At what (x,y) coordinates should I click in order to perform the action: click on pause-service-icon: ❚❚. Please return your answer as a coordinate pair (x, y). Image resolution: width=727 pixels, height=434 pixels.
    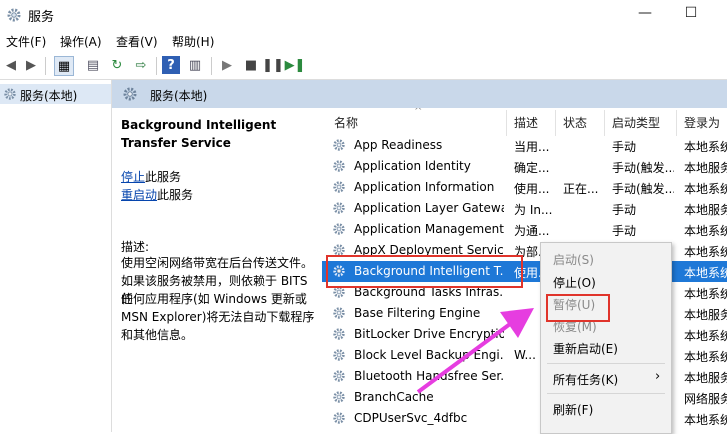
    Looking at the image, I should click on (273, 65).